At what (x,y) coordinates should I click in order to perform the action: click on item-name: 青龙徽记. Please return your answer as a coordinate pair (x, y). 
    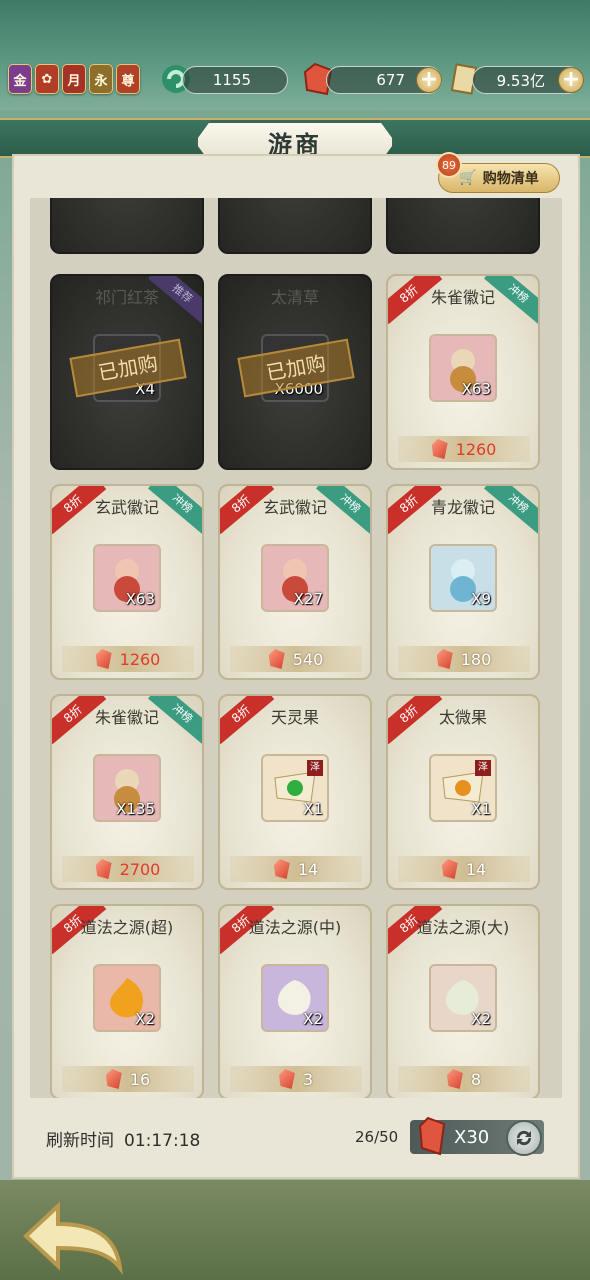
    Looking at the image, I should click on (462, 507).